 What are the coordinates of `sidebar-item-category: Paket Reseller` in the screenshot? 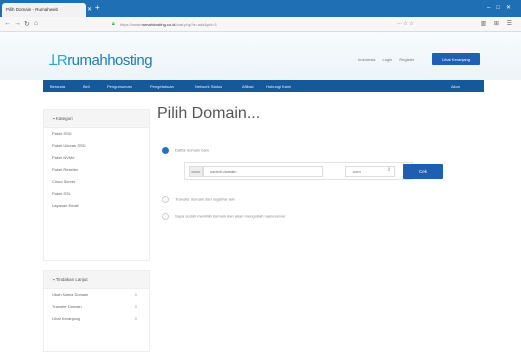 It's located at (96, 170).